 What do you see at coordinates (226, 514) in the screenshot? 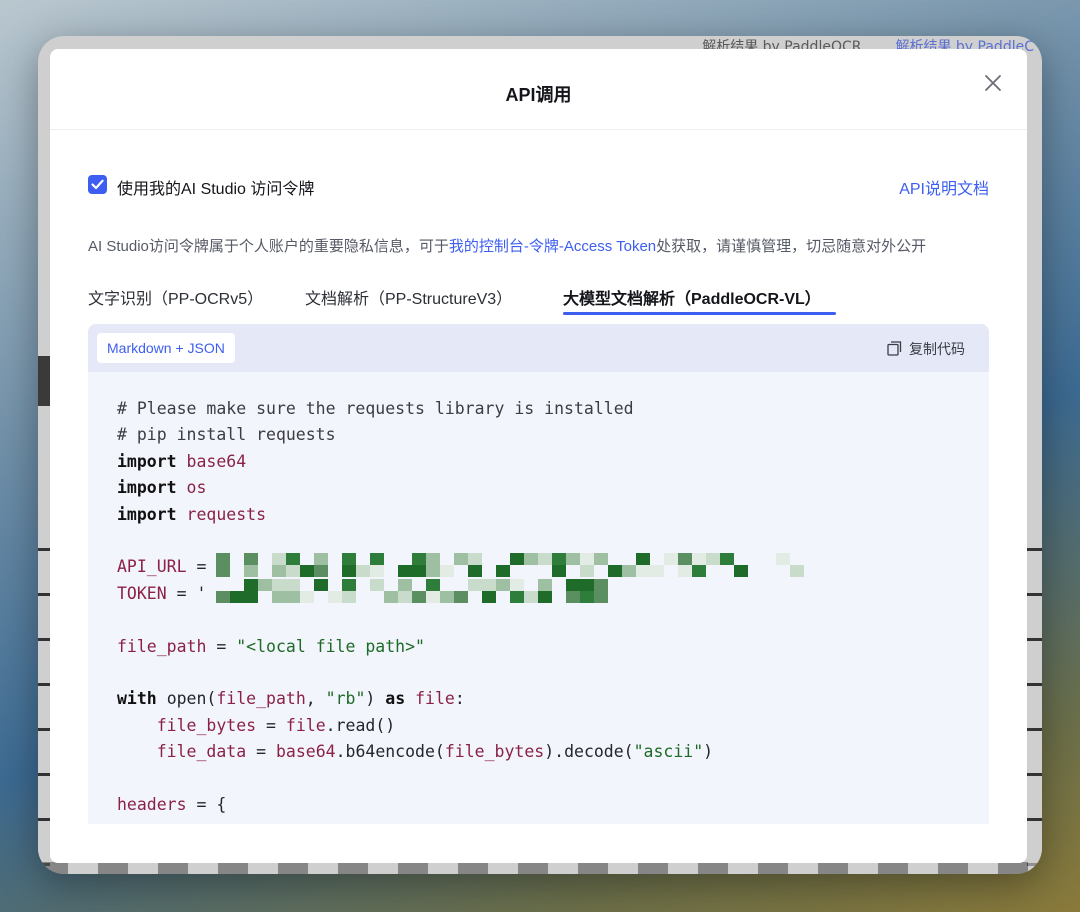
I see `code-module: requests` at bounding box center [226, 514].